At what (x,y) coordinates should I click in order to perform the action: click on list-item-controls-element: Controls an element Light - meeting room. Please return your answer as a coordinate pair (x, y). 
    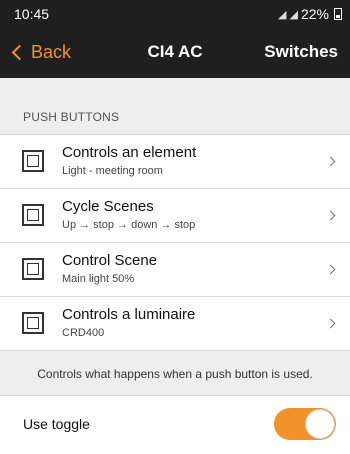
    Looking at the image, I should click on (175, 162).